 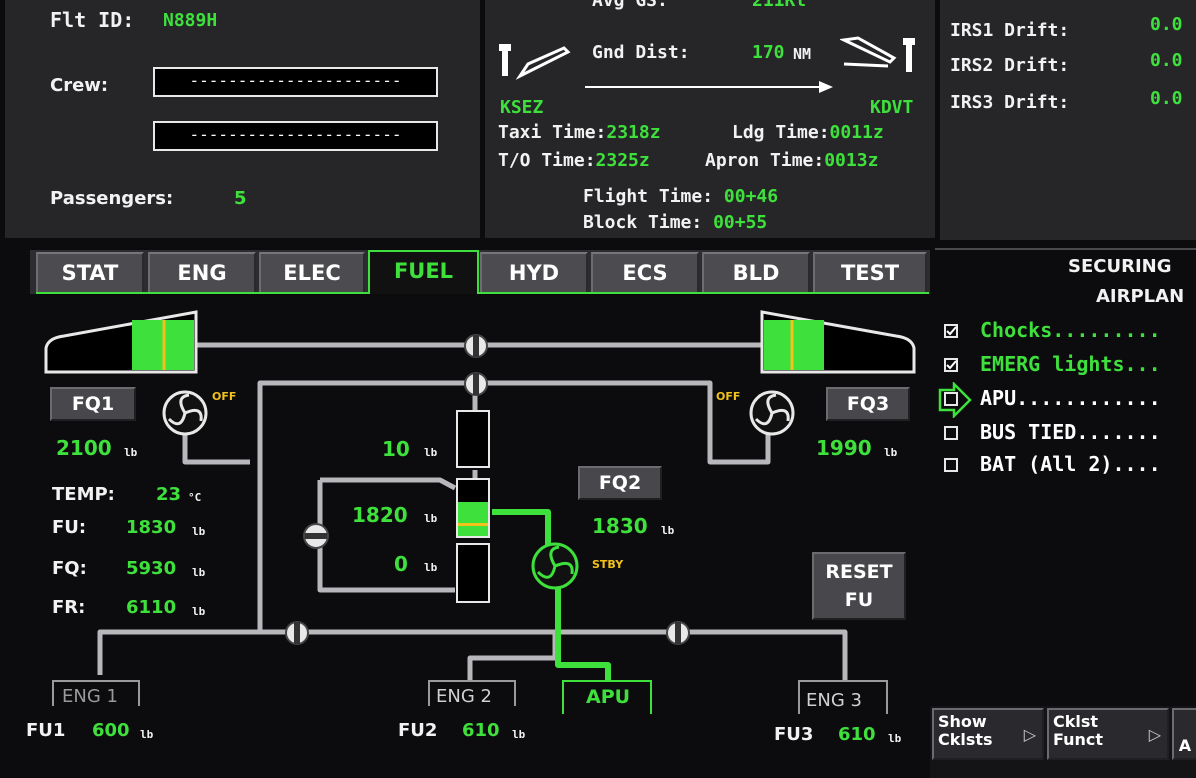 What do you see at coordinates (481, 730) in the screenshot?
I see `fu2-value: 610` at bounding box center [481, 730].